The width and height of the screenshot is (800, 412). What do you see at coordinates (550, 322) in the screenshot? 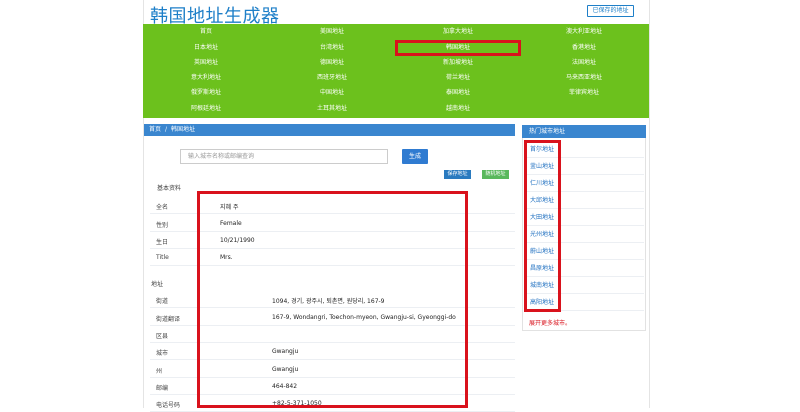
I see `more-cities-link: 展开更多城市。` at bounding box center [550, 322].